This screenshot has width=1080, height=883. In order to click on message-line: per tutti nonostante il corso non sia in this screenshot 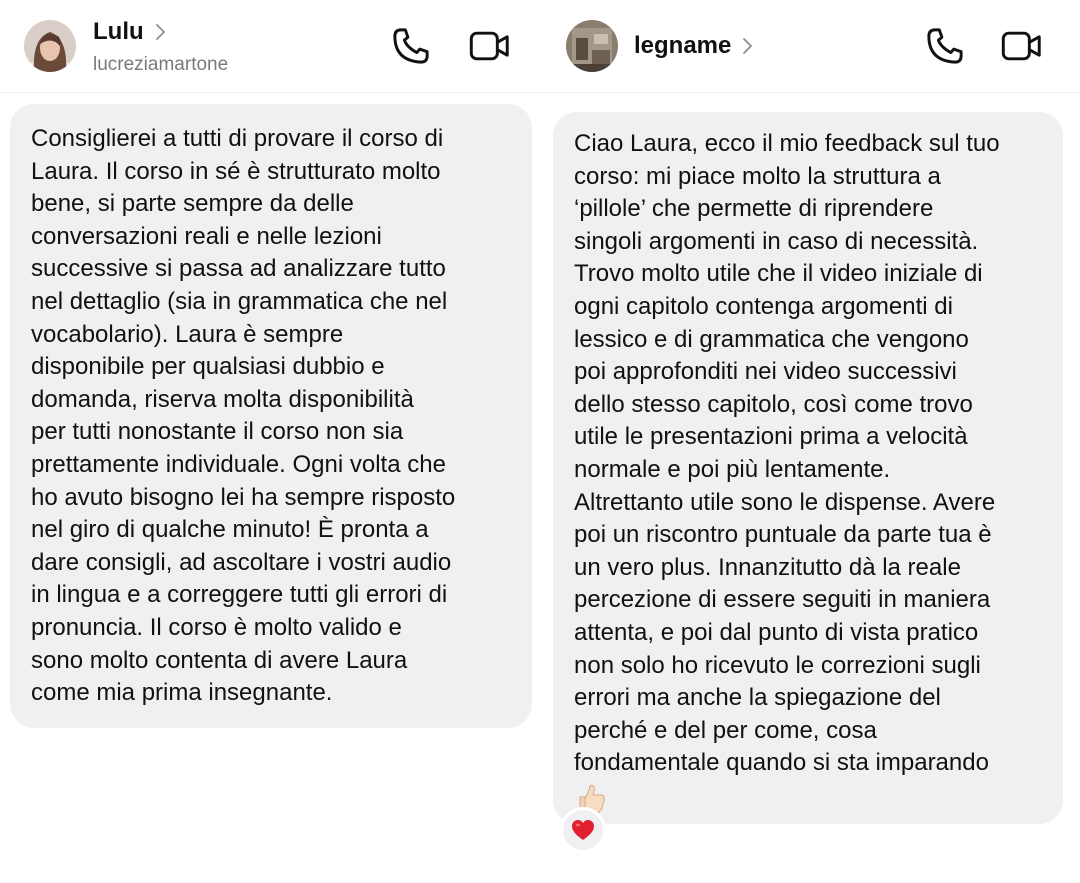, I will do `click(217, 432)`.